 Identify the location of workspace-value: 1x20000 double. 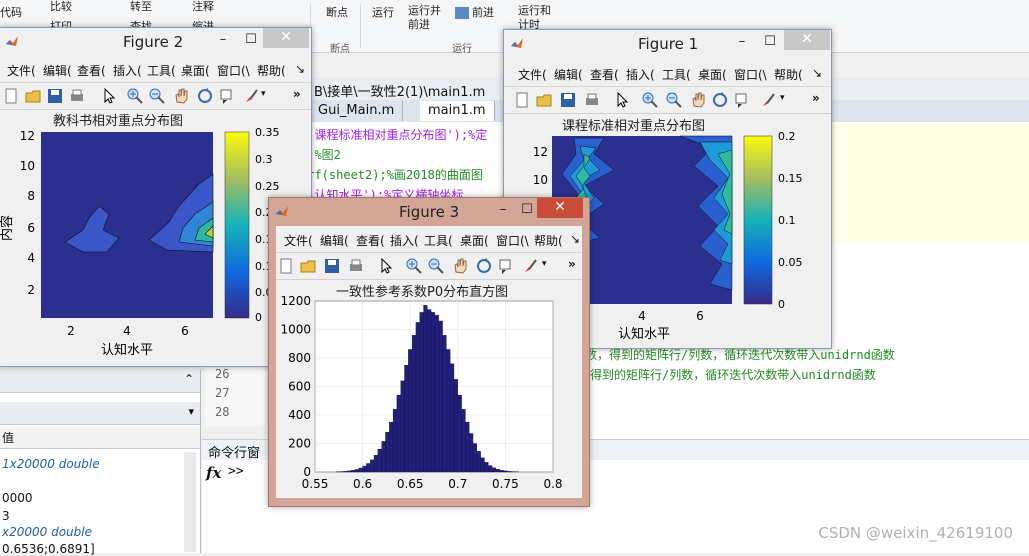
(51, 464).